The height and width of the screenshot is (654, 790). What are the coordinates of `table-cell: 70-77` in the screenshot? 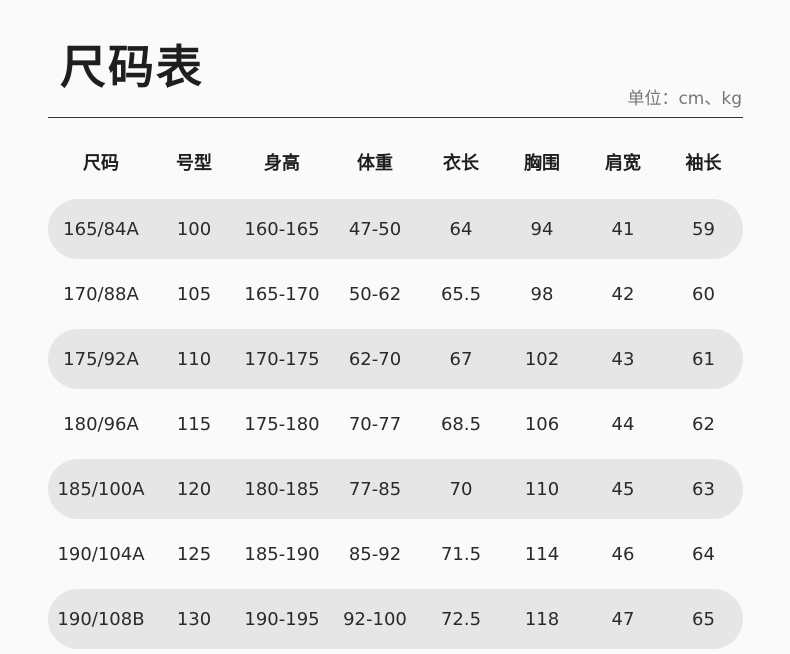 It's located at (375, 424).